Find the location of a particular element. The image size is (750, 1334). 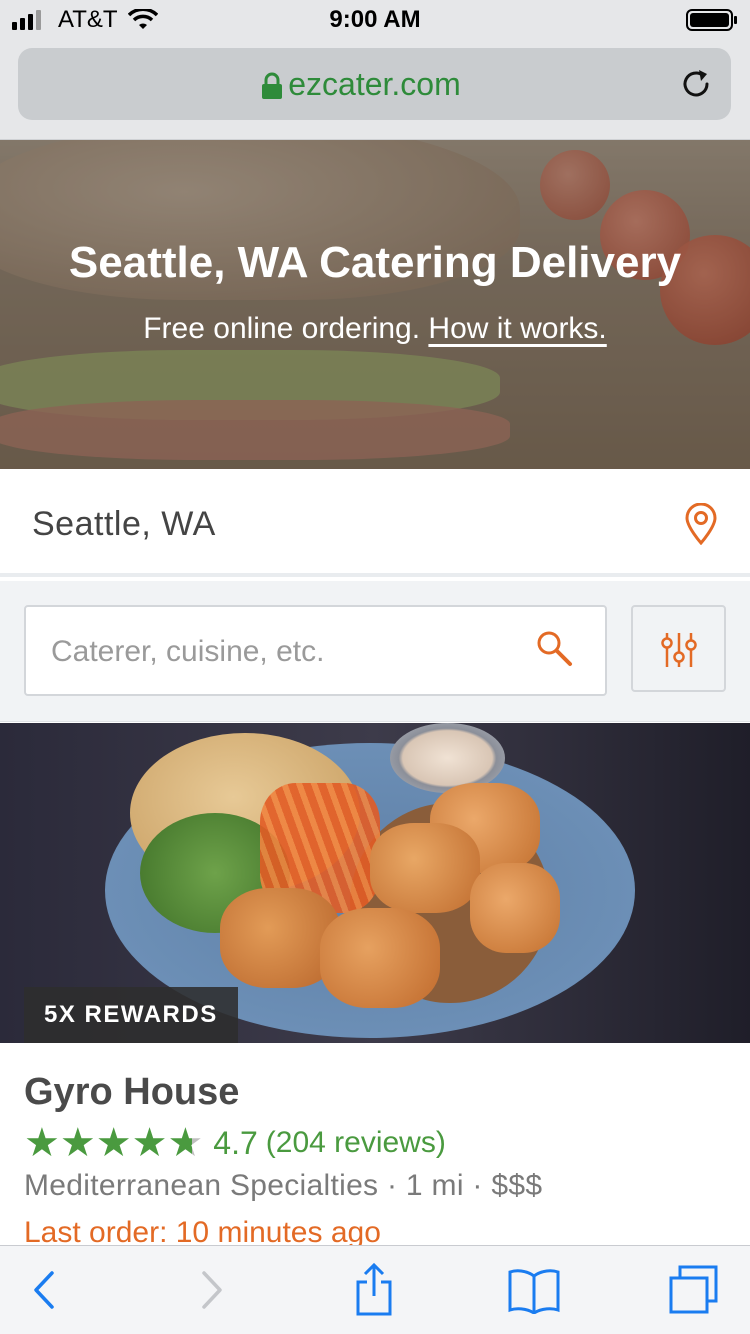

forward-button is located at coordinates (212, 1290).